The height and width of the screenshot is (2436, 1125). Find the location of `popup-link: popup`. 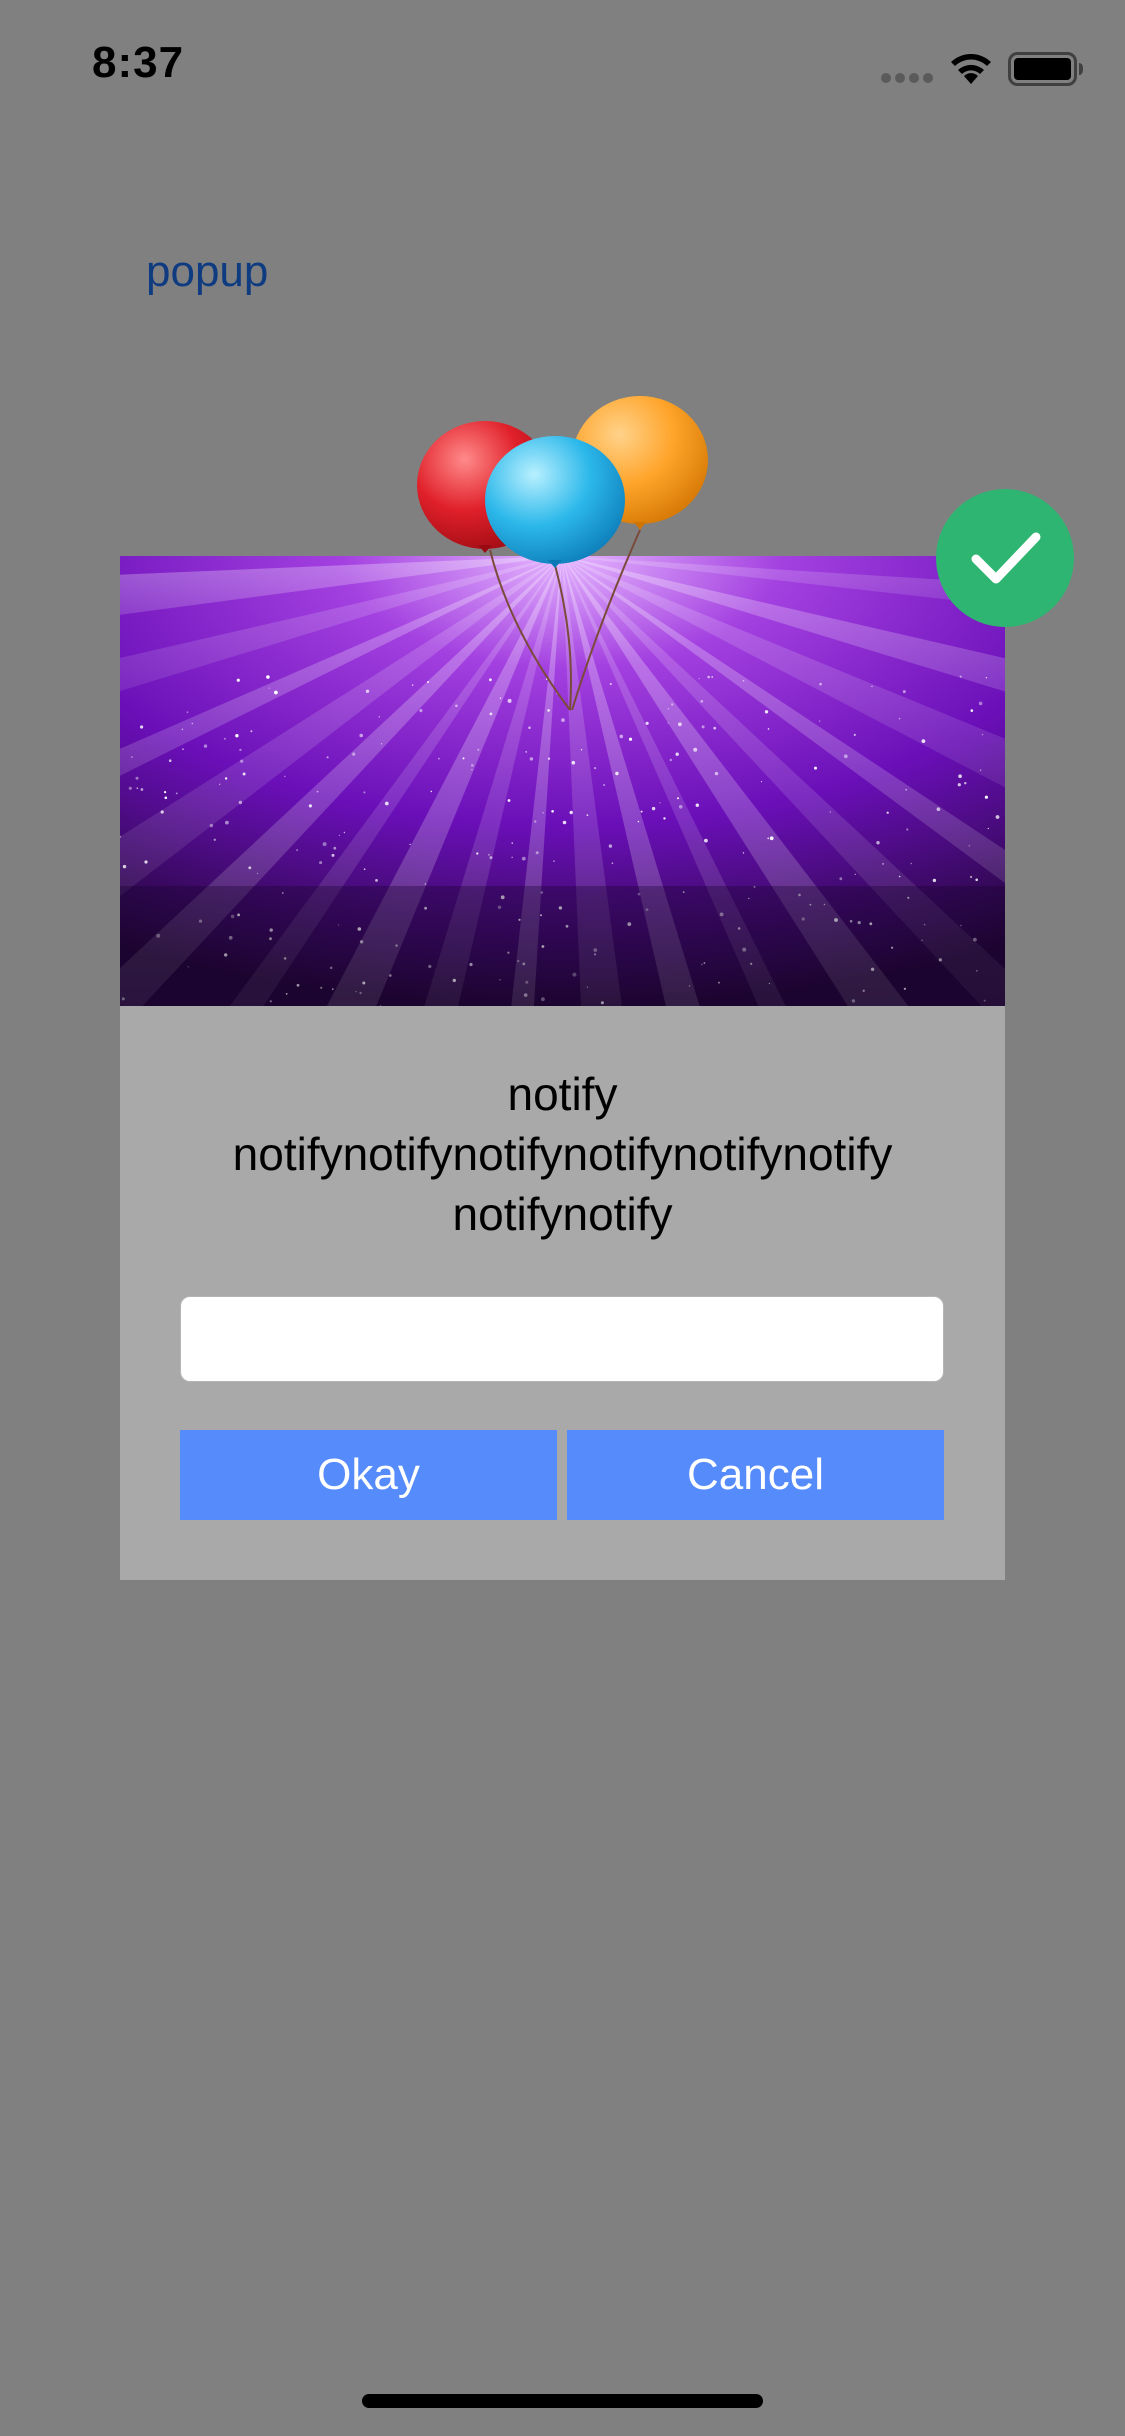

popup-link: popup is located at coordinates (207, 272).